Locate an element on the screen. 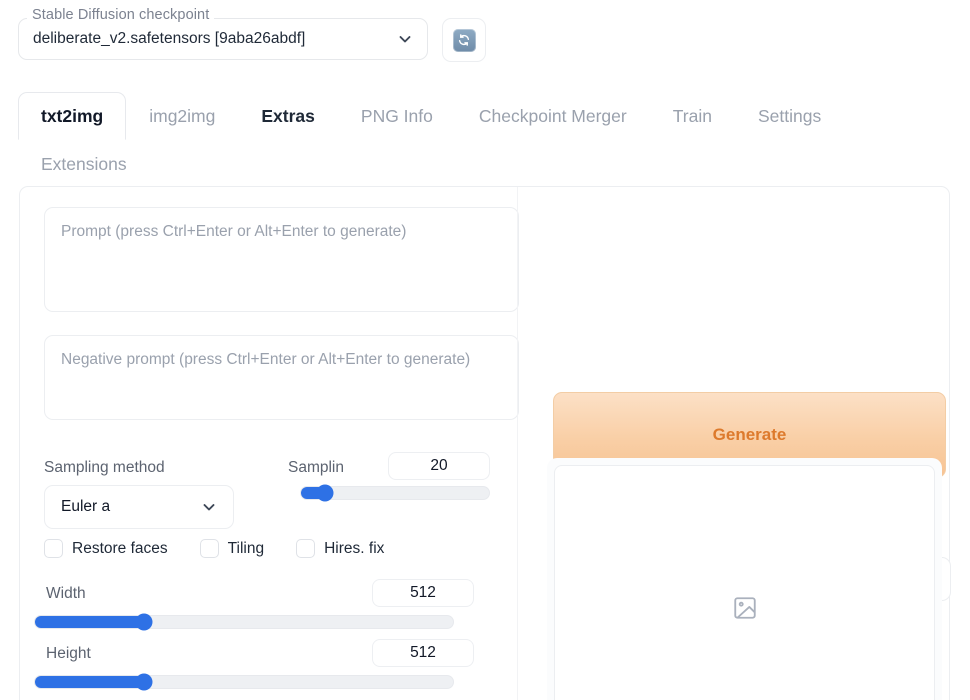  checkpoint-value: deliberate_v2.safetensors [9aba26abdf] is located at coordinates (169, 38).